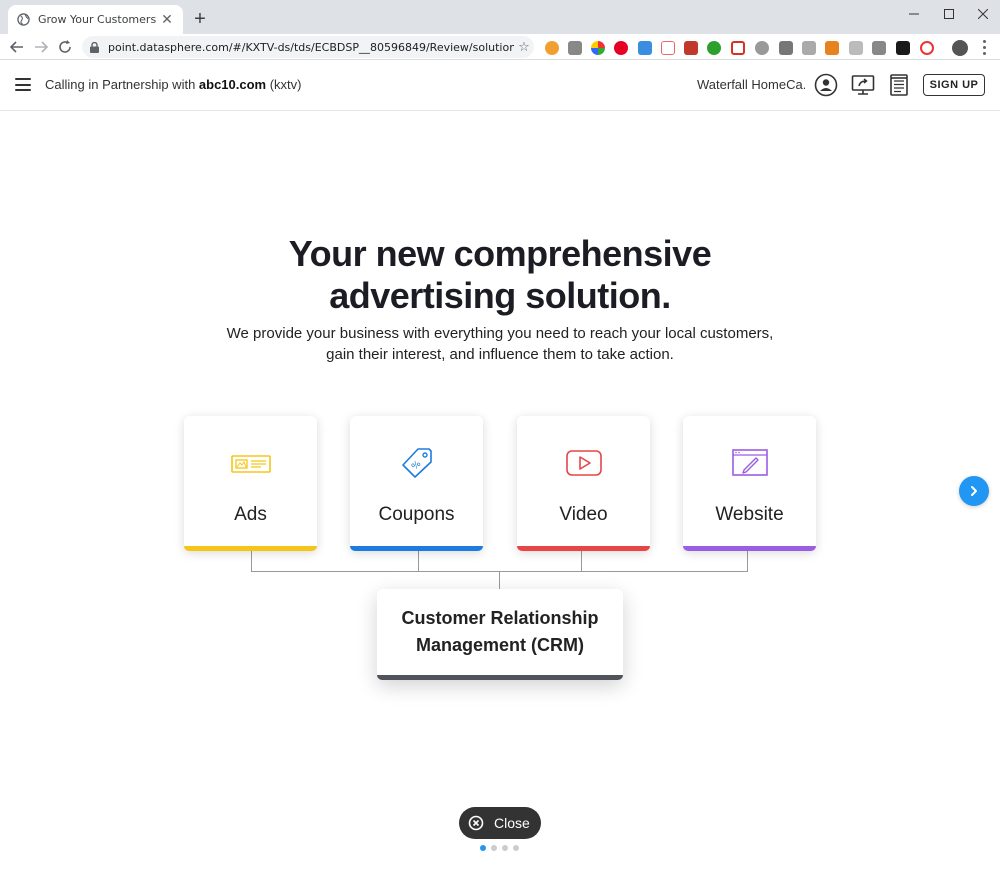 The width and height of the screenshot is (1000, 871). I want to click on globe-icon, so click(23, 20).